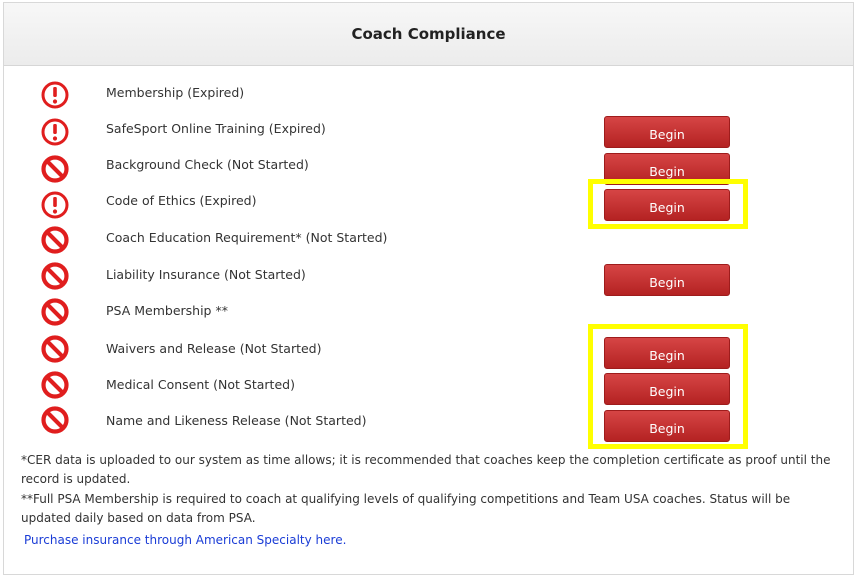 This screenshot has width=857, height=577. I want to click on requirement-label: Name and Likeness Release (Not Started), so click(236, 420).